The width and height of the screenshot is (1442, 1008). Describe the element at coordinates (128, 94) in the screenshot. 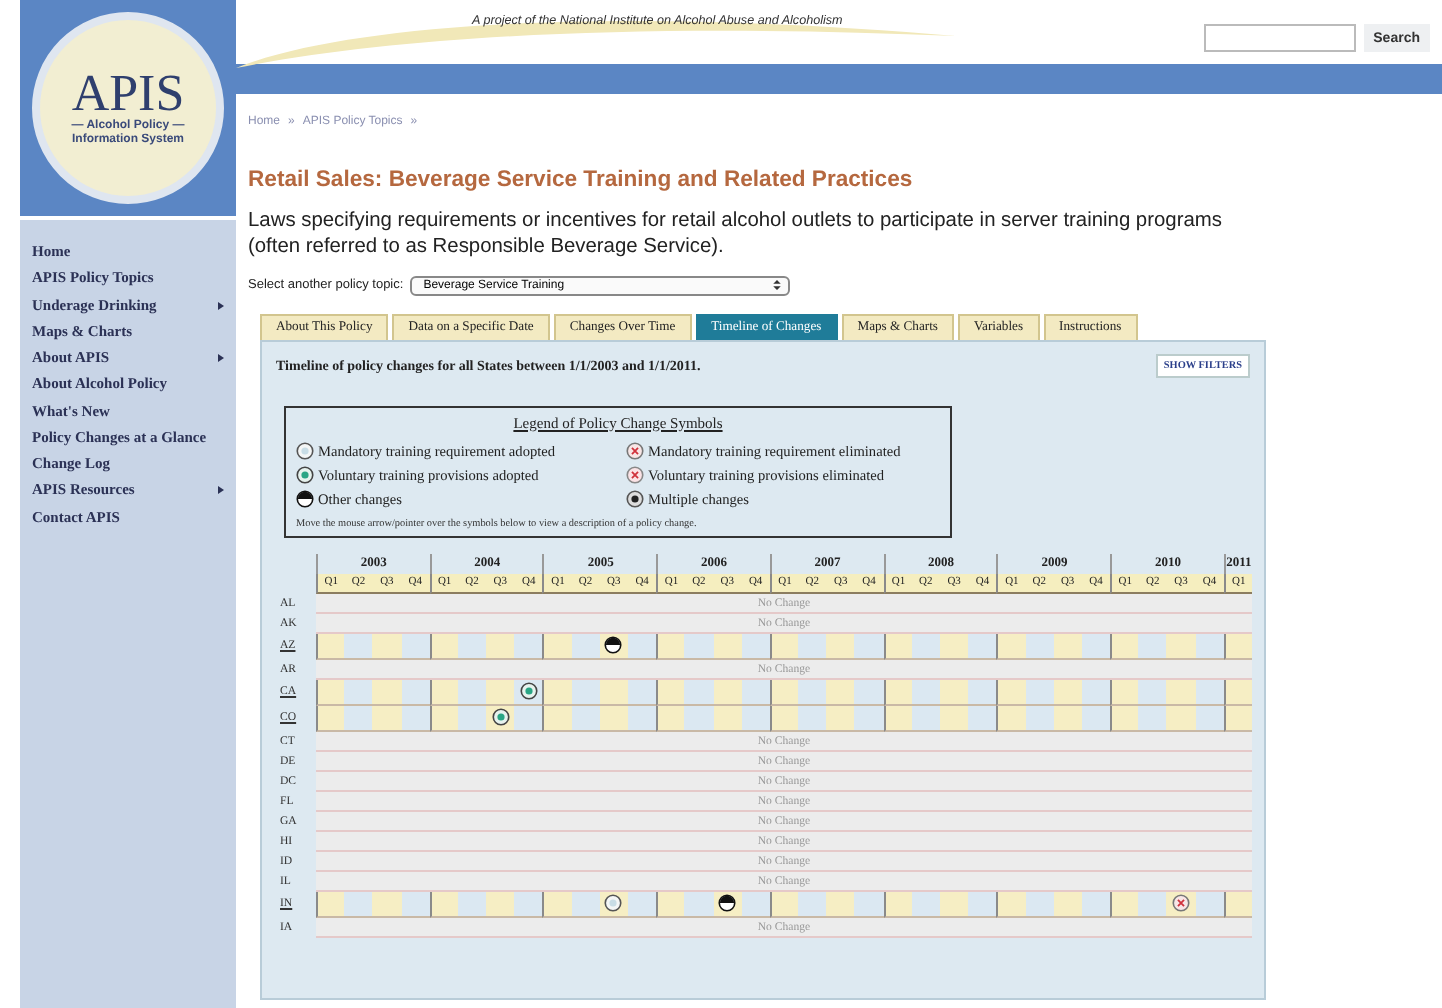

I see `logo-text: APIS` at that location.